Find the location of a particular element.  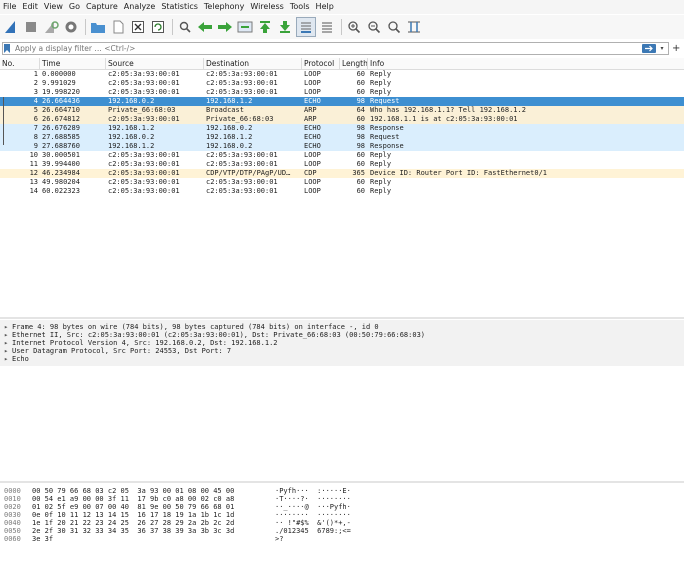

hex-offset: 0050 is located at coordinates (18, 531).